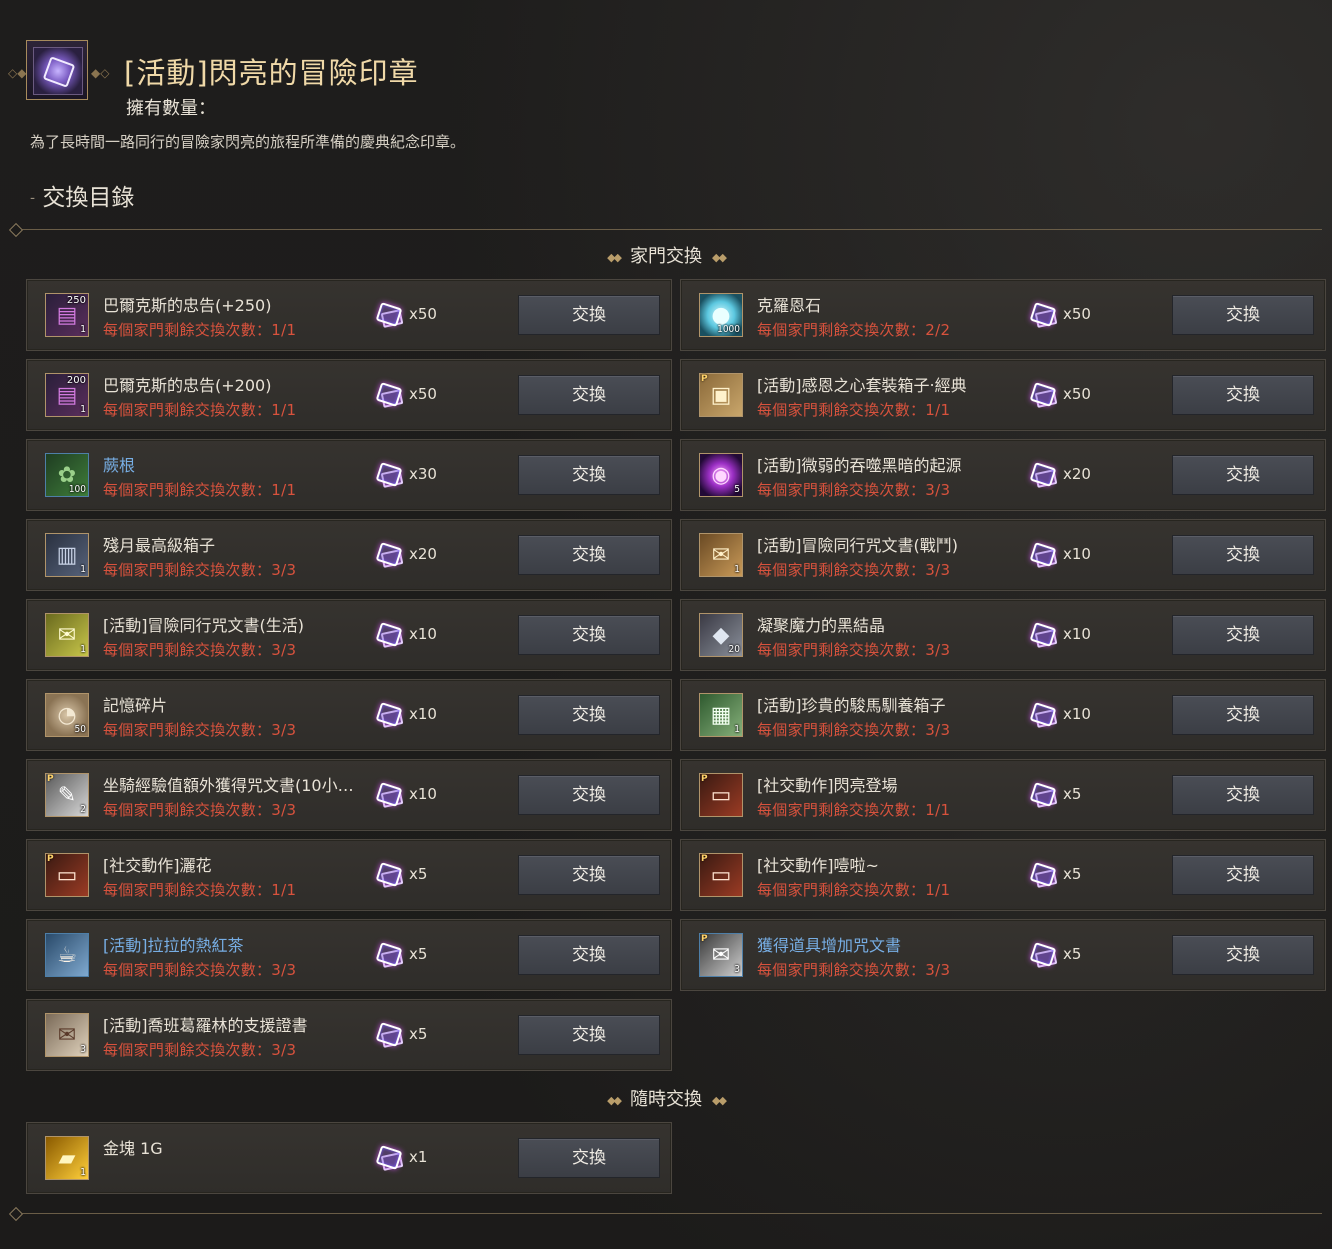 This screenshot has height=1249, width=1332. What do you see at coordinates (862, 385) in the screenshot?
I see `item-name: [活動]感恩之心套裝箱子‧經典` at bounding box center [862, 385].